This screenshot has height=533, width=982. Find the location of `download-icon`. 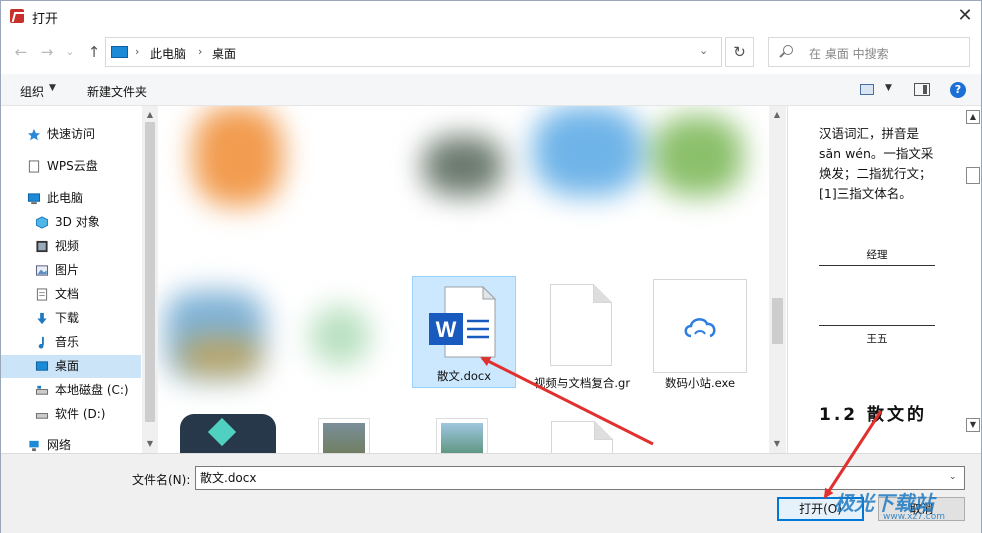

download-icon is located at coordinates (42, 318).